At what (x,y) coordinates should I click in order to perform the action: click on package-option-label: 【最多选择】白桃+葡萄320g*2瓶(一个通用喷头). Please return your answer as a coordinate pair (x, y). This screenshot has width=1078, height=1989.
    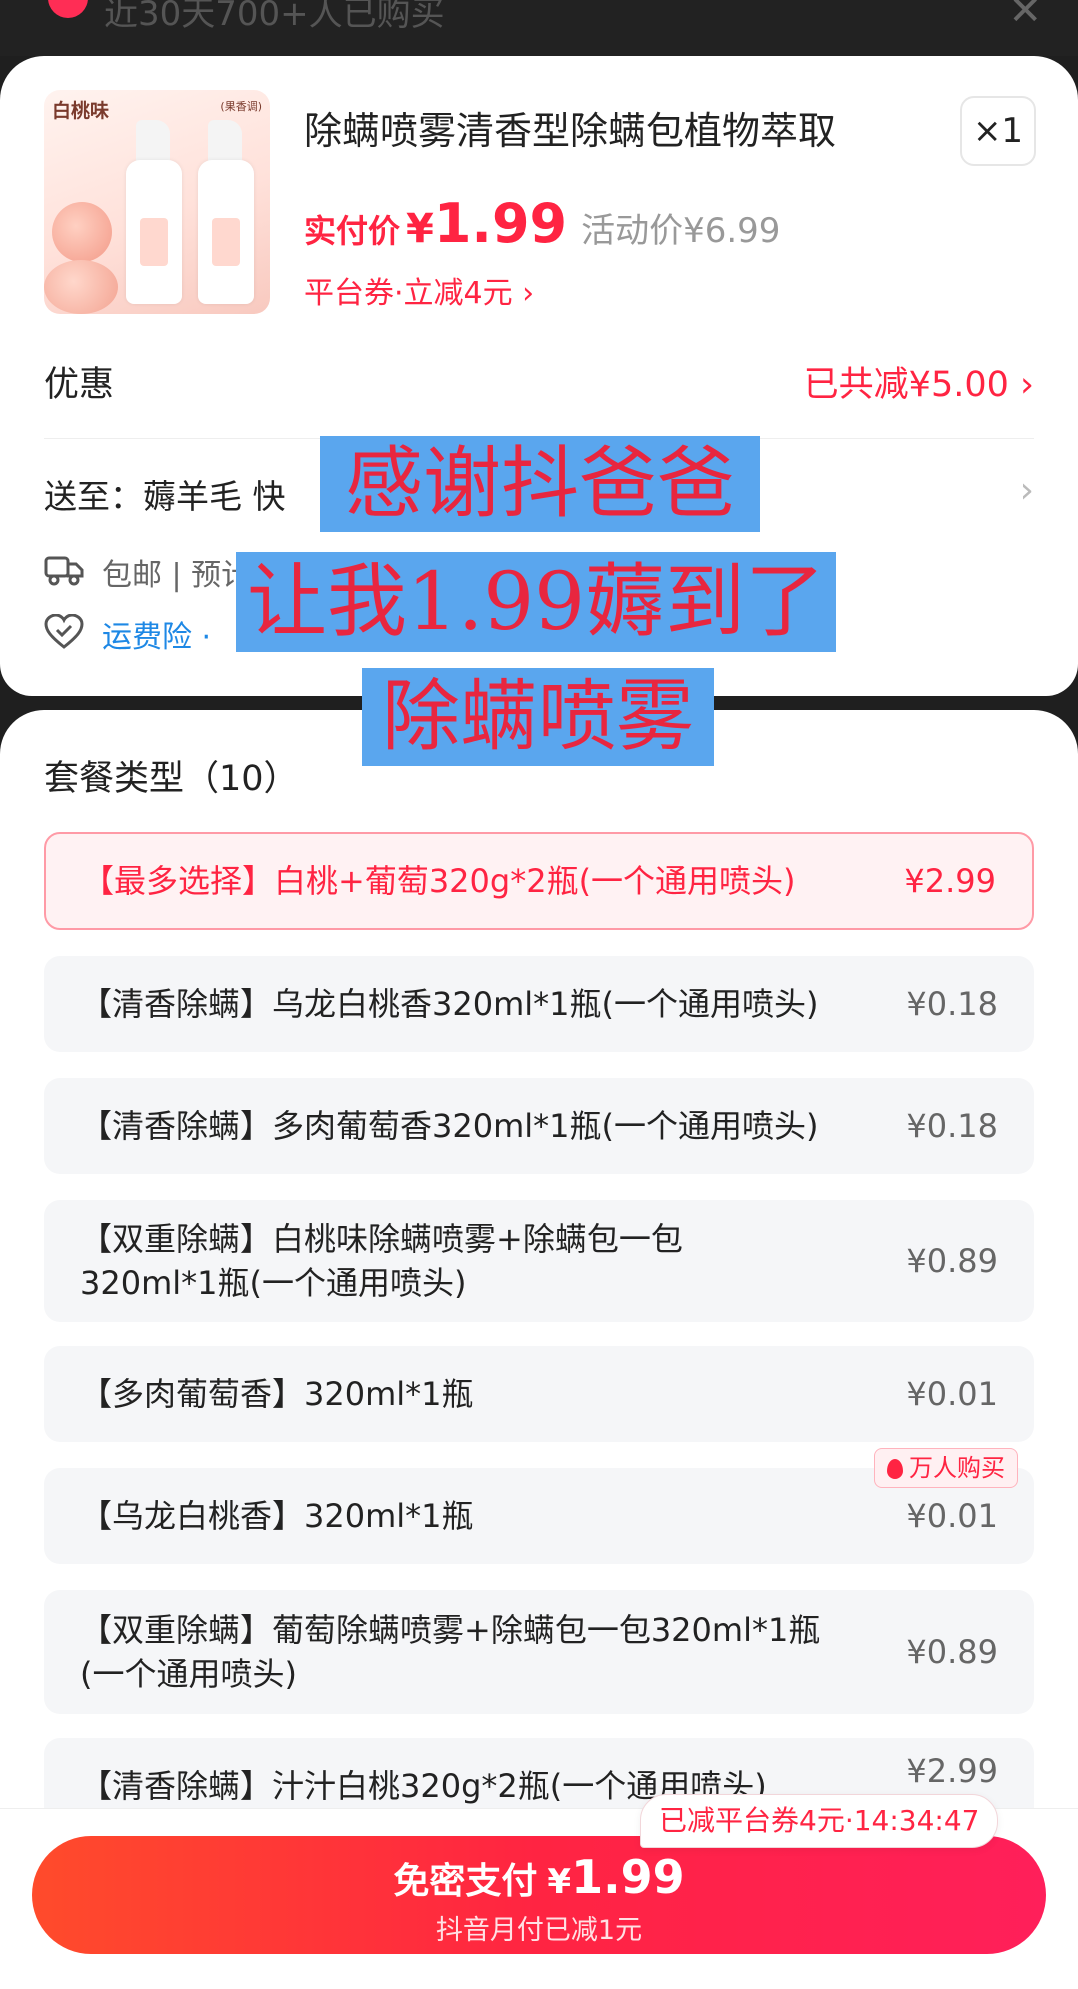
    Looking at the image, I should click on (439, 881).